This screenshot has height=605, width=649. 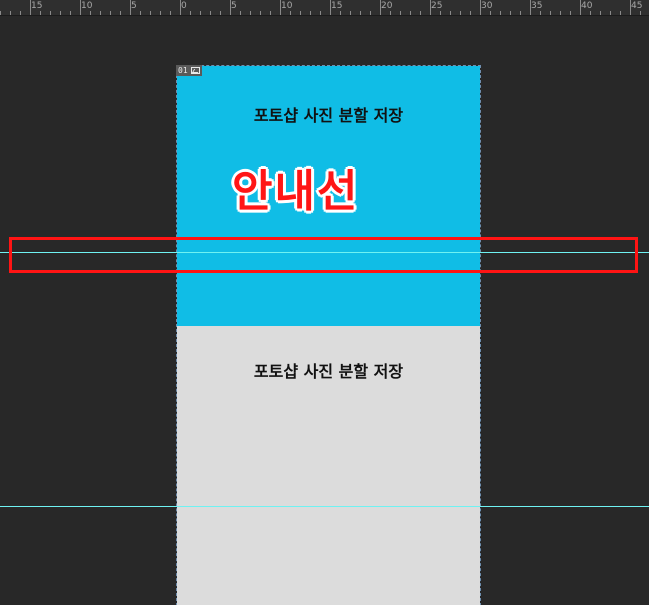 What do you see at coordinates (487, 6) in the screenshot?
I see `ruler-label: 30` at bounding box center [487, 6].